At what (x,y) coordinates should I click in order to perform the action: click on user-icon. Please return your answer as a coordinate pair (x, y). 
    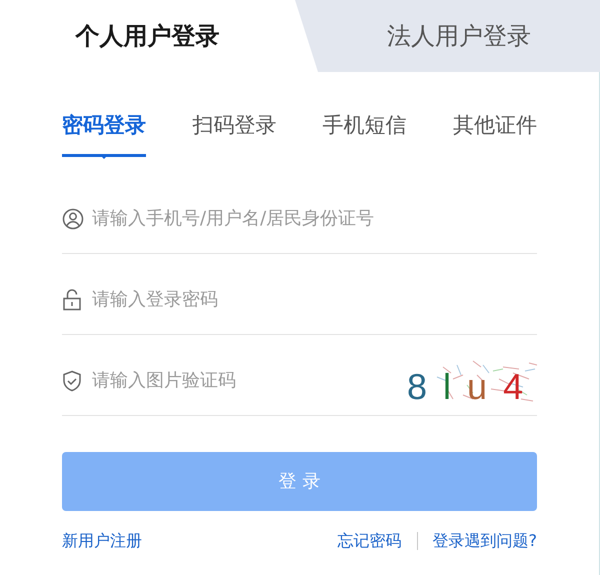
    Looking at the image, I should click on (73, 219).